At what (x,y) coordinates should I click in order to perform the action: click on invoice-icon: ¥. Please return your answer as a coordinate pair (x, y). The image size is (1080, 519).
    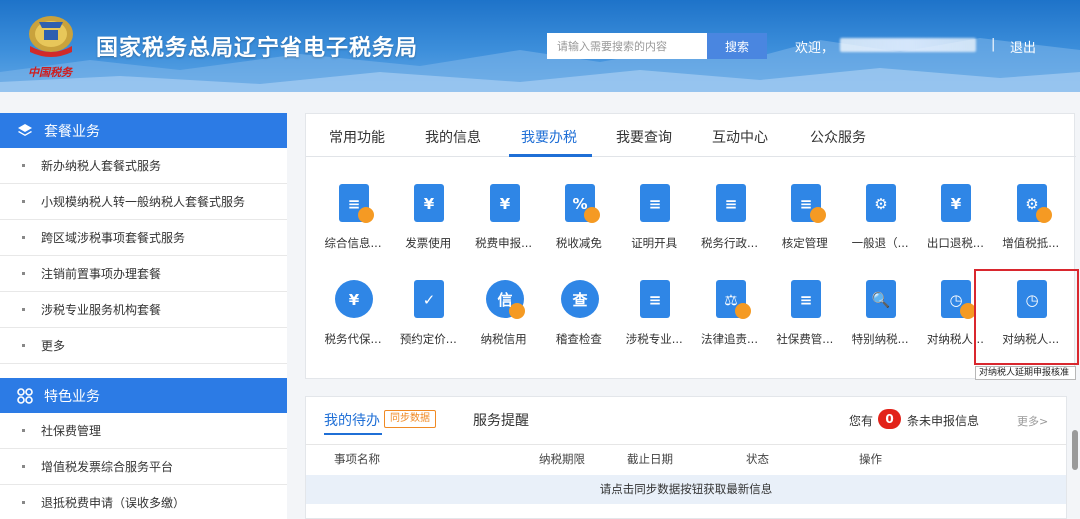
    Looking at the image, I should click on (429, 203).